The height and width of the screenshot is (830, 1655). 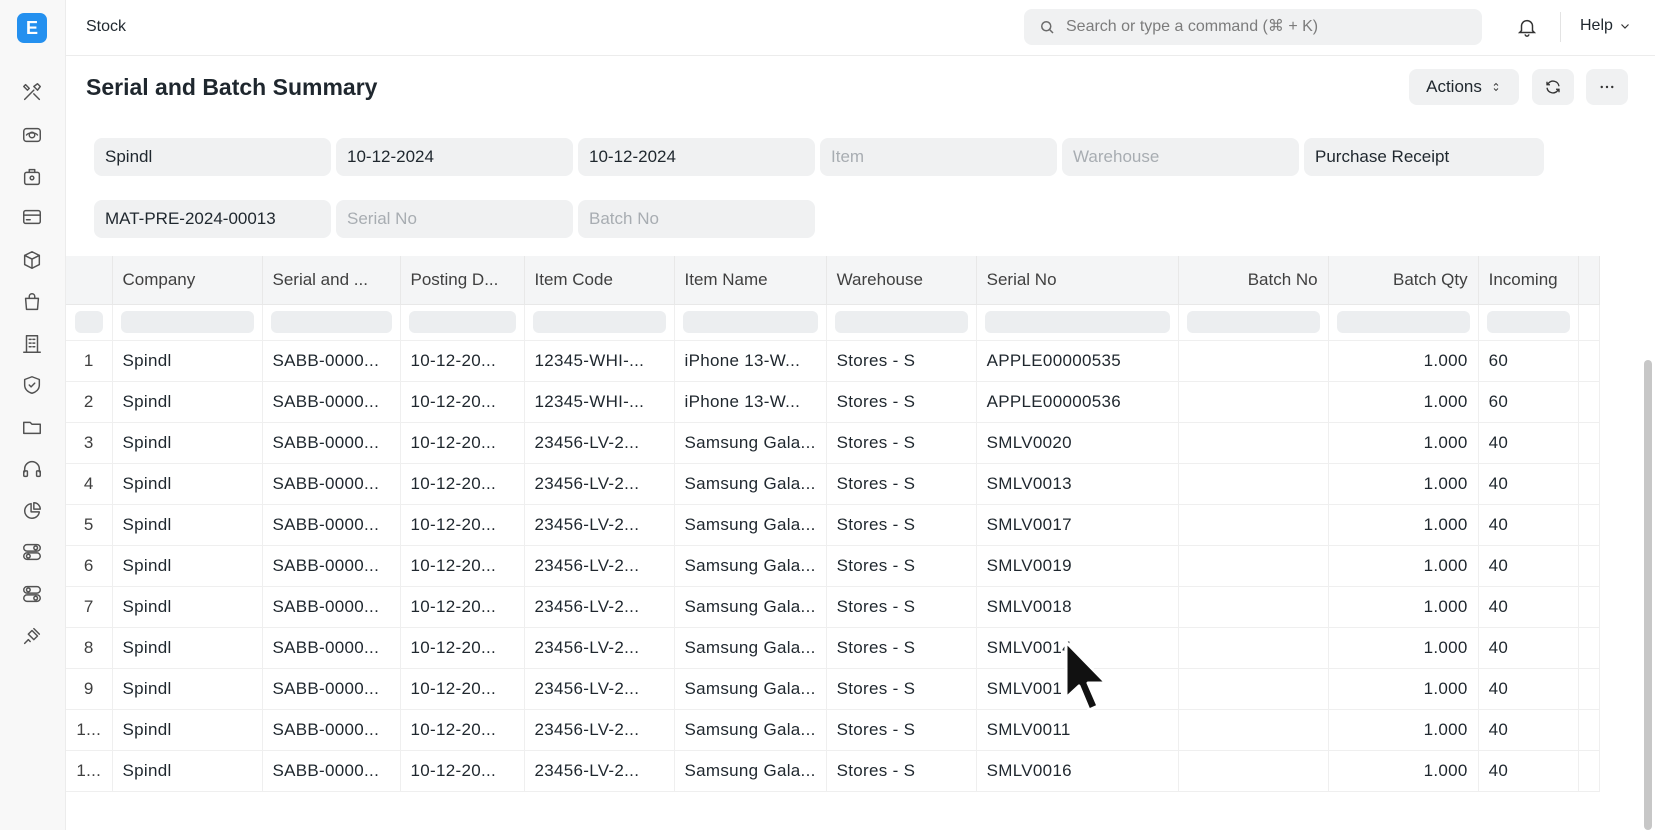 I want to click on incoming-rate-cell: 60, so click(x=1528, y=361).